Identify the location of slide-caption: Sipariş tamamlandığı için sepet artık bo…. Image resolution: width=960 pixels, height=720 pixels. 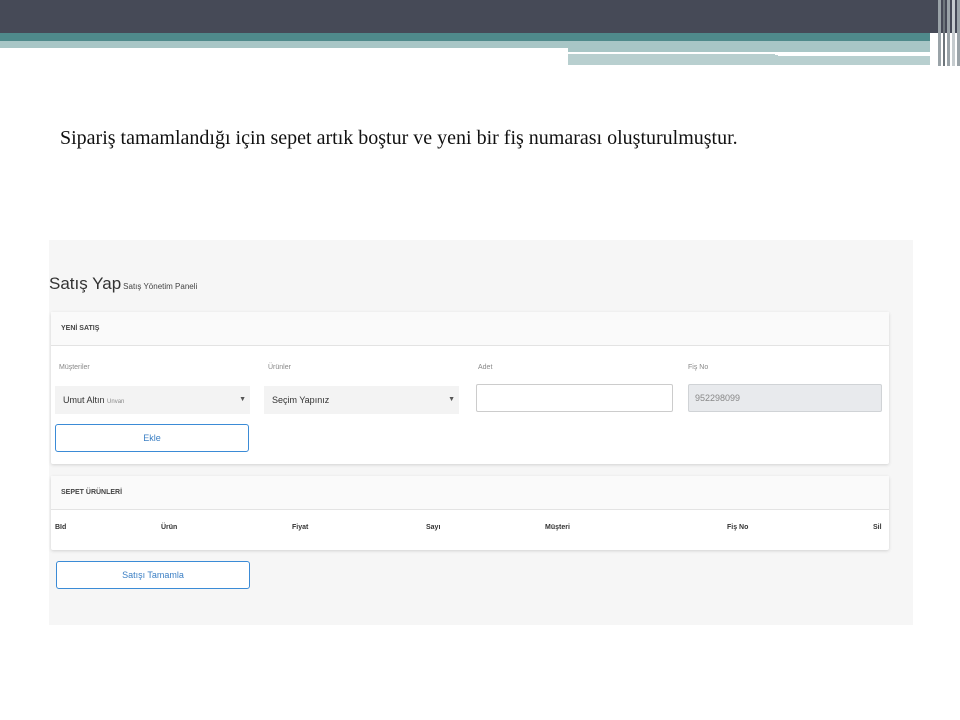
(399, 138).